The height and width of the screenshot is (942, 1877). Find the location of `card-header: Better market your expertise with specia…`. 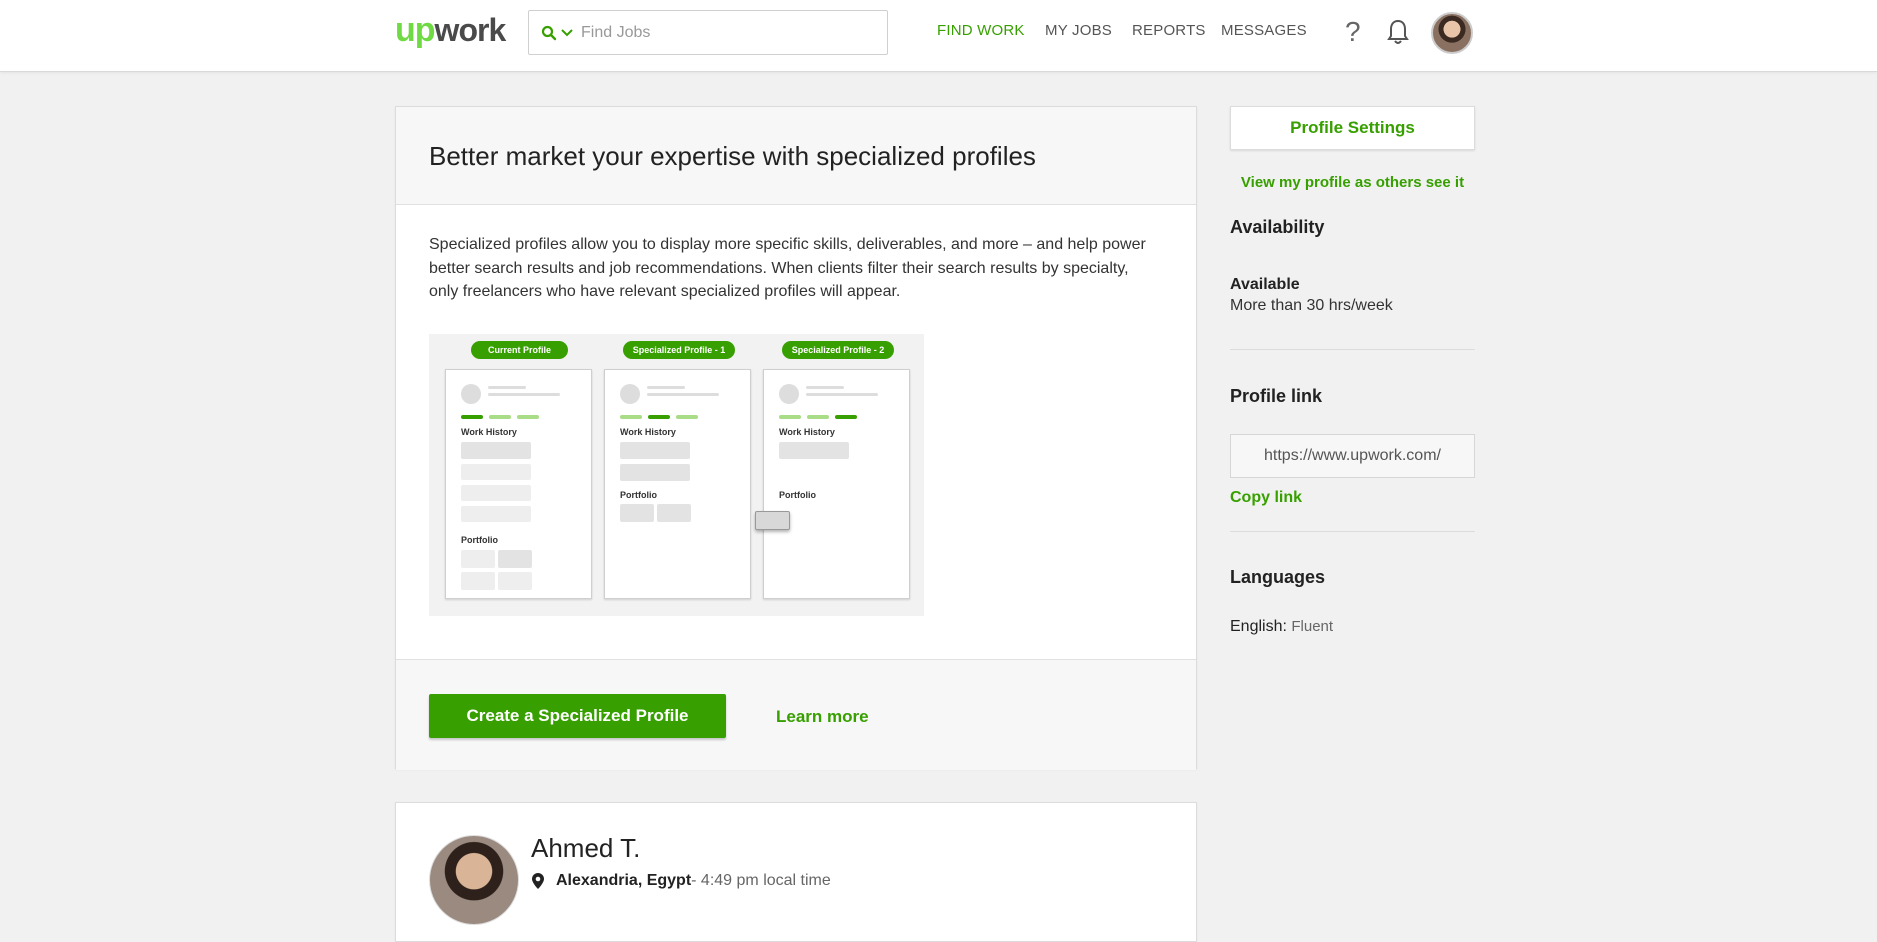

card-header: Better market your expertise with specia… is located at coordinates (796, 156).